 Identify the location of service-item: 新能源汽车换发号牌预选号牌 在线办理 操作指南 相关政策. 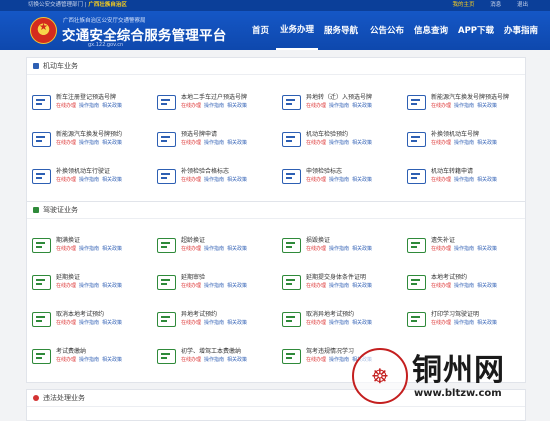
(468, 106).